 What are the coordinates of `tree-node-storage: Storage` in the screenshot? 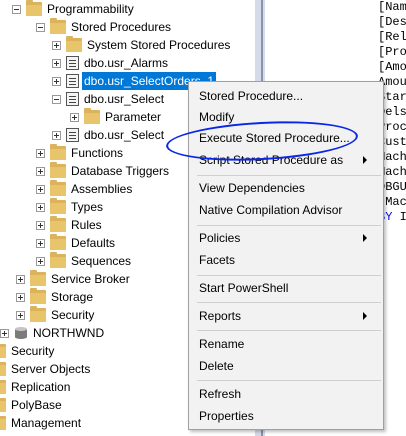 It's located at (54, 297).